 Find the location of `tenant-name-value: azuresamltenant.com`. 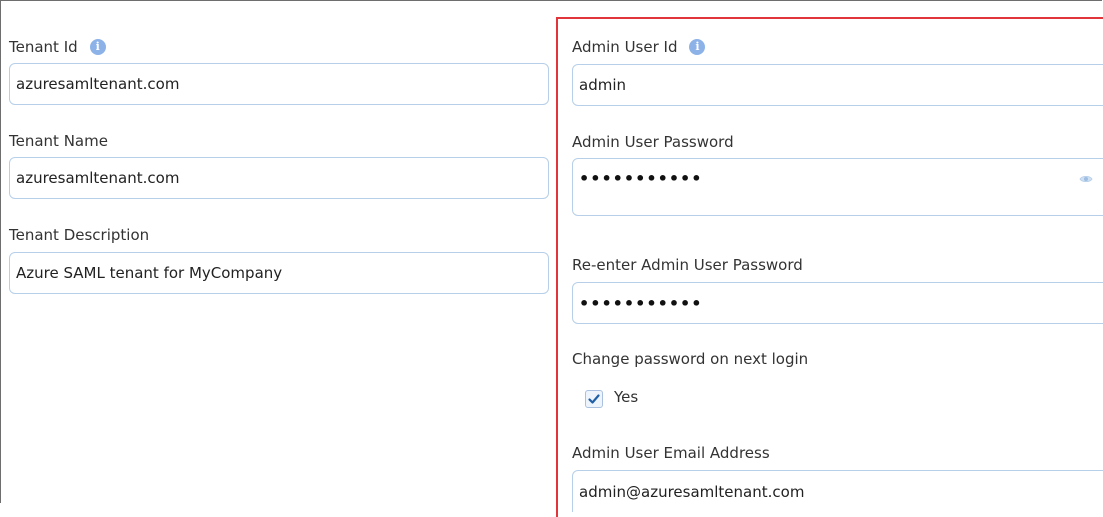

tenant-name-value: azuresamltenant.com is located at coordinates (98, 178).